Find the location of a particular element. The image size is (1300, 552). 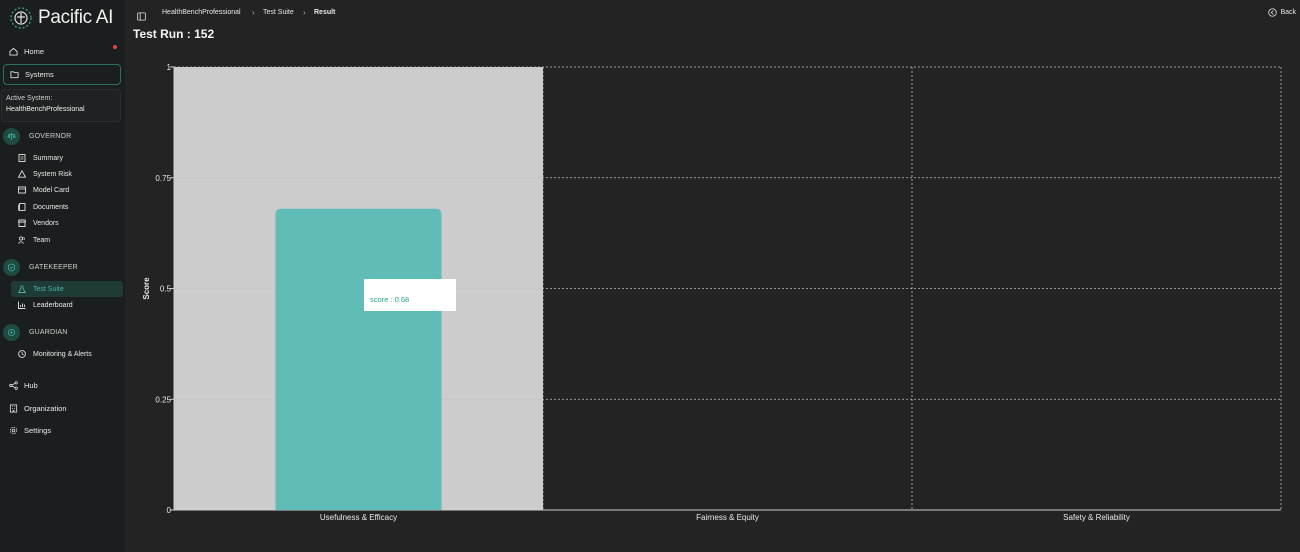

sidebar-item-documents: Documents is located at coordinates (67, 207).